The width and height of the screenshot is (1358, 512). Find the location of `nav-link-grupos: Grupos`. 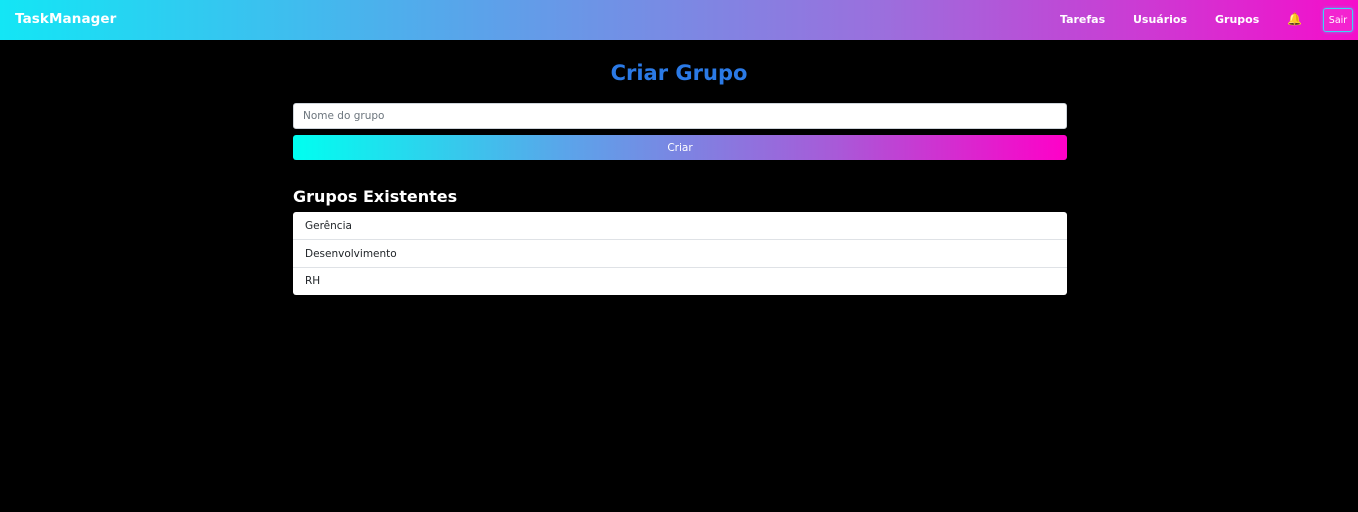

nav-link-grupos: Grupos is located at coordinates (1237, 19).